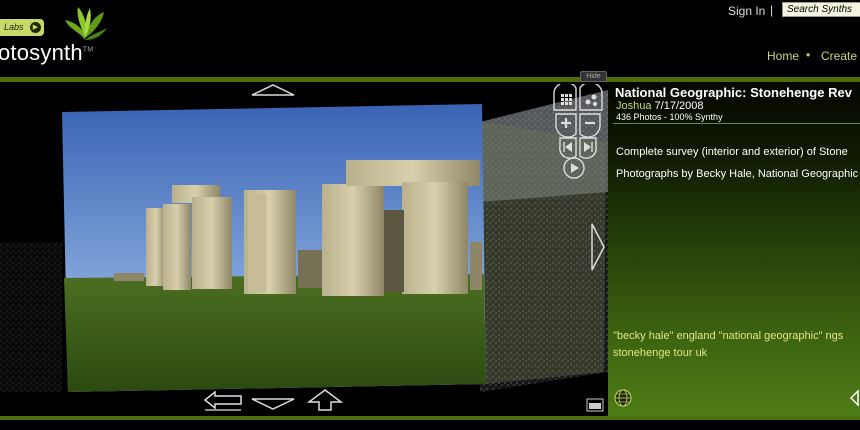 Image resolution: width=860 pixels, height=430 pixels. What do you see at coordinates (821, 9) in the screenshot?
I see `search-input: Search Synths` at bounding box center [821, 9].